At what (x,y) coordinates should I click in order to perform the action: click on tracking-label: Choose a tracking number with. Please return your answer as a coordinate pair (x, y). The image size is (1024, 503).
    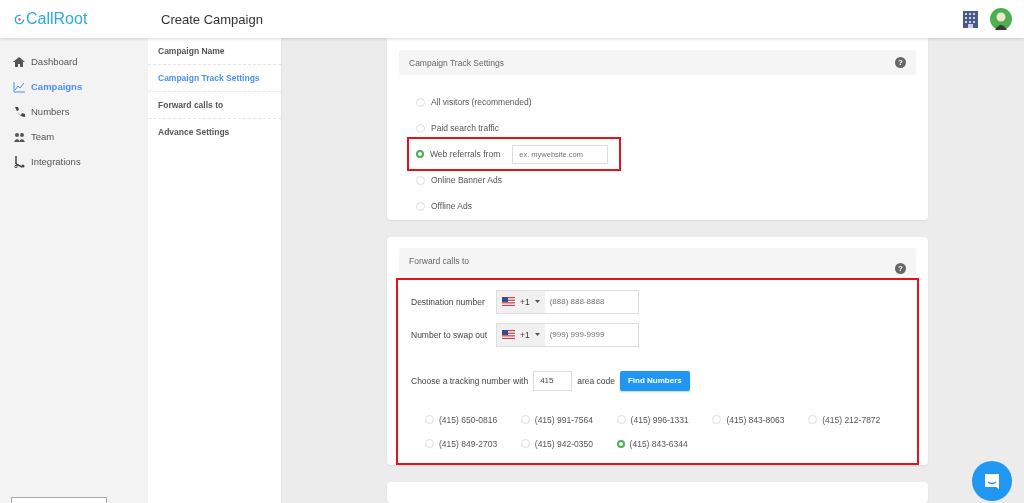
    Looking at the image, I should click on (470, 380).